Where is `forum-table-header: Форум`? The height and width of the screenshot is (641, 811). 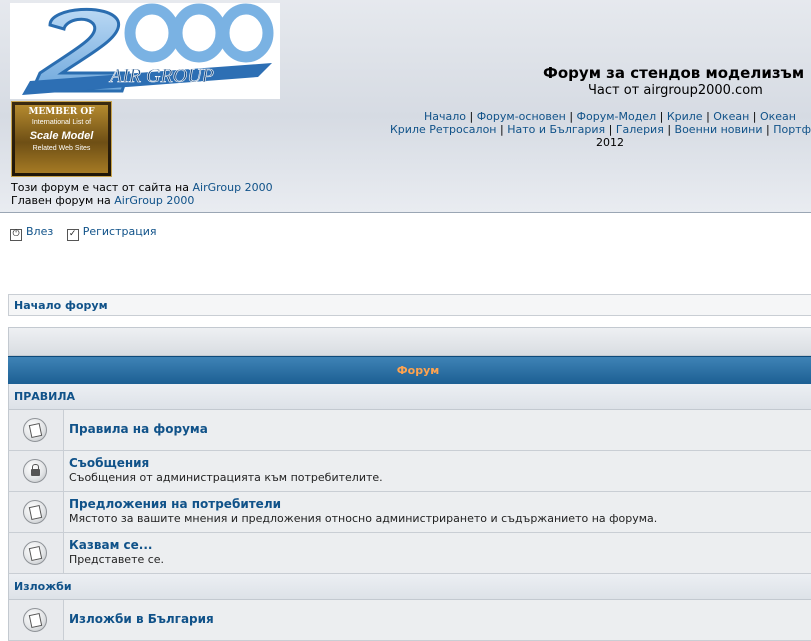 forum-table-header: Форум is located at coordinates (409, 370).